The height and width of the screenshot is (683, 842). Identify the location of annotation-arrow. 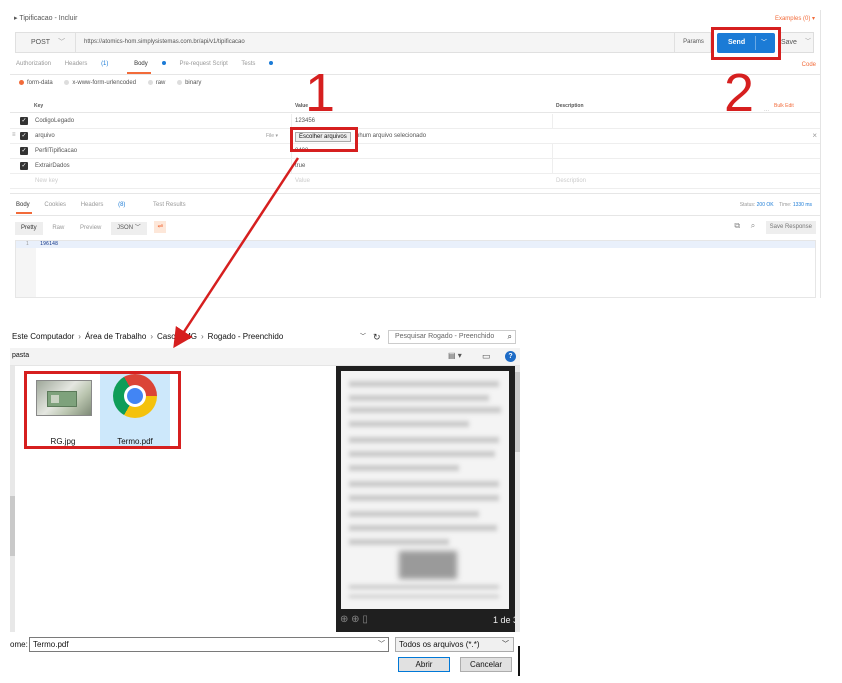
(236, 253).